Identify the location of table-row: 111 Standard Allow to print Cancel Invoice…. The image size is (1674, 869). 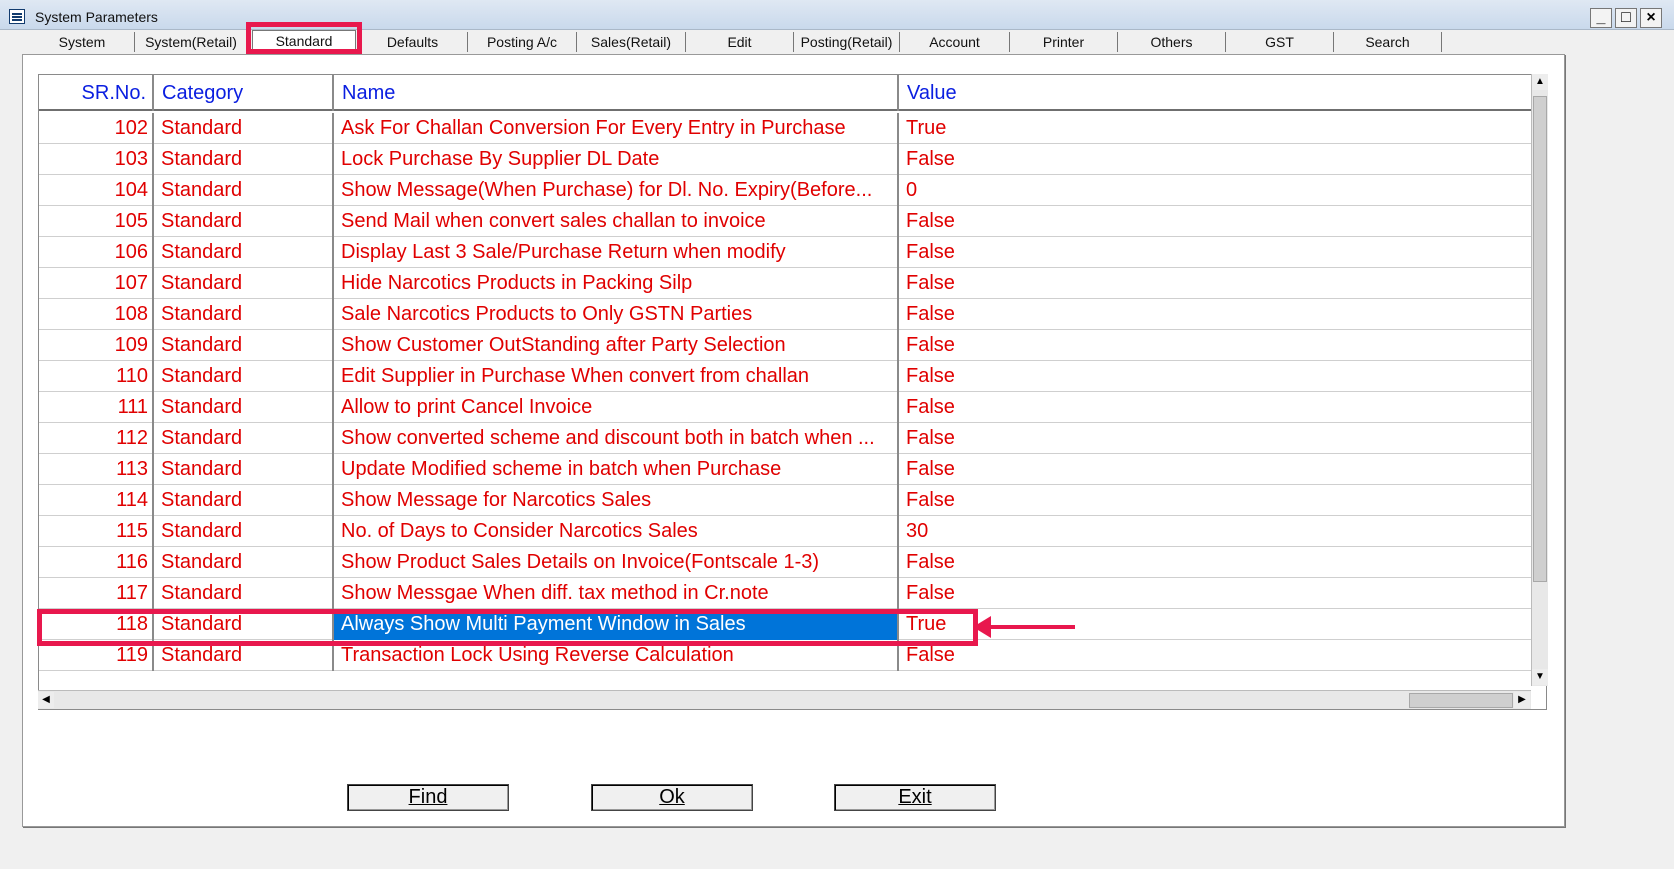
(785, 407).